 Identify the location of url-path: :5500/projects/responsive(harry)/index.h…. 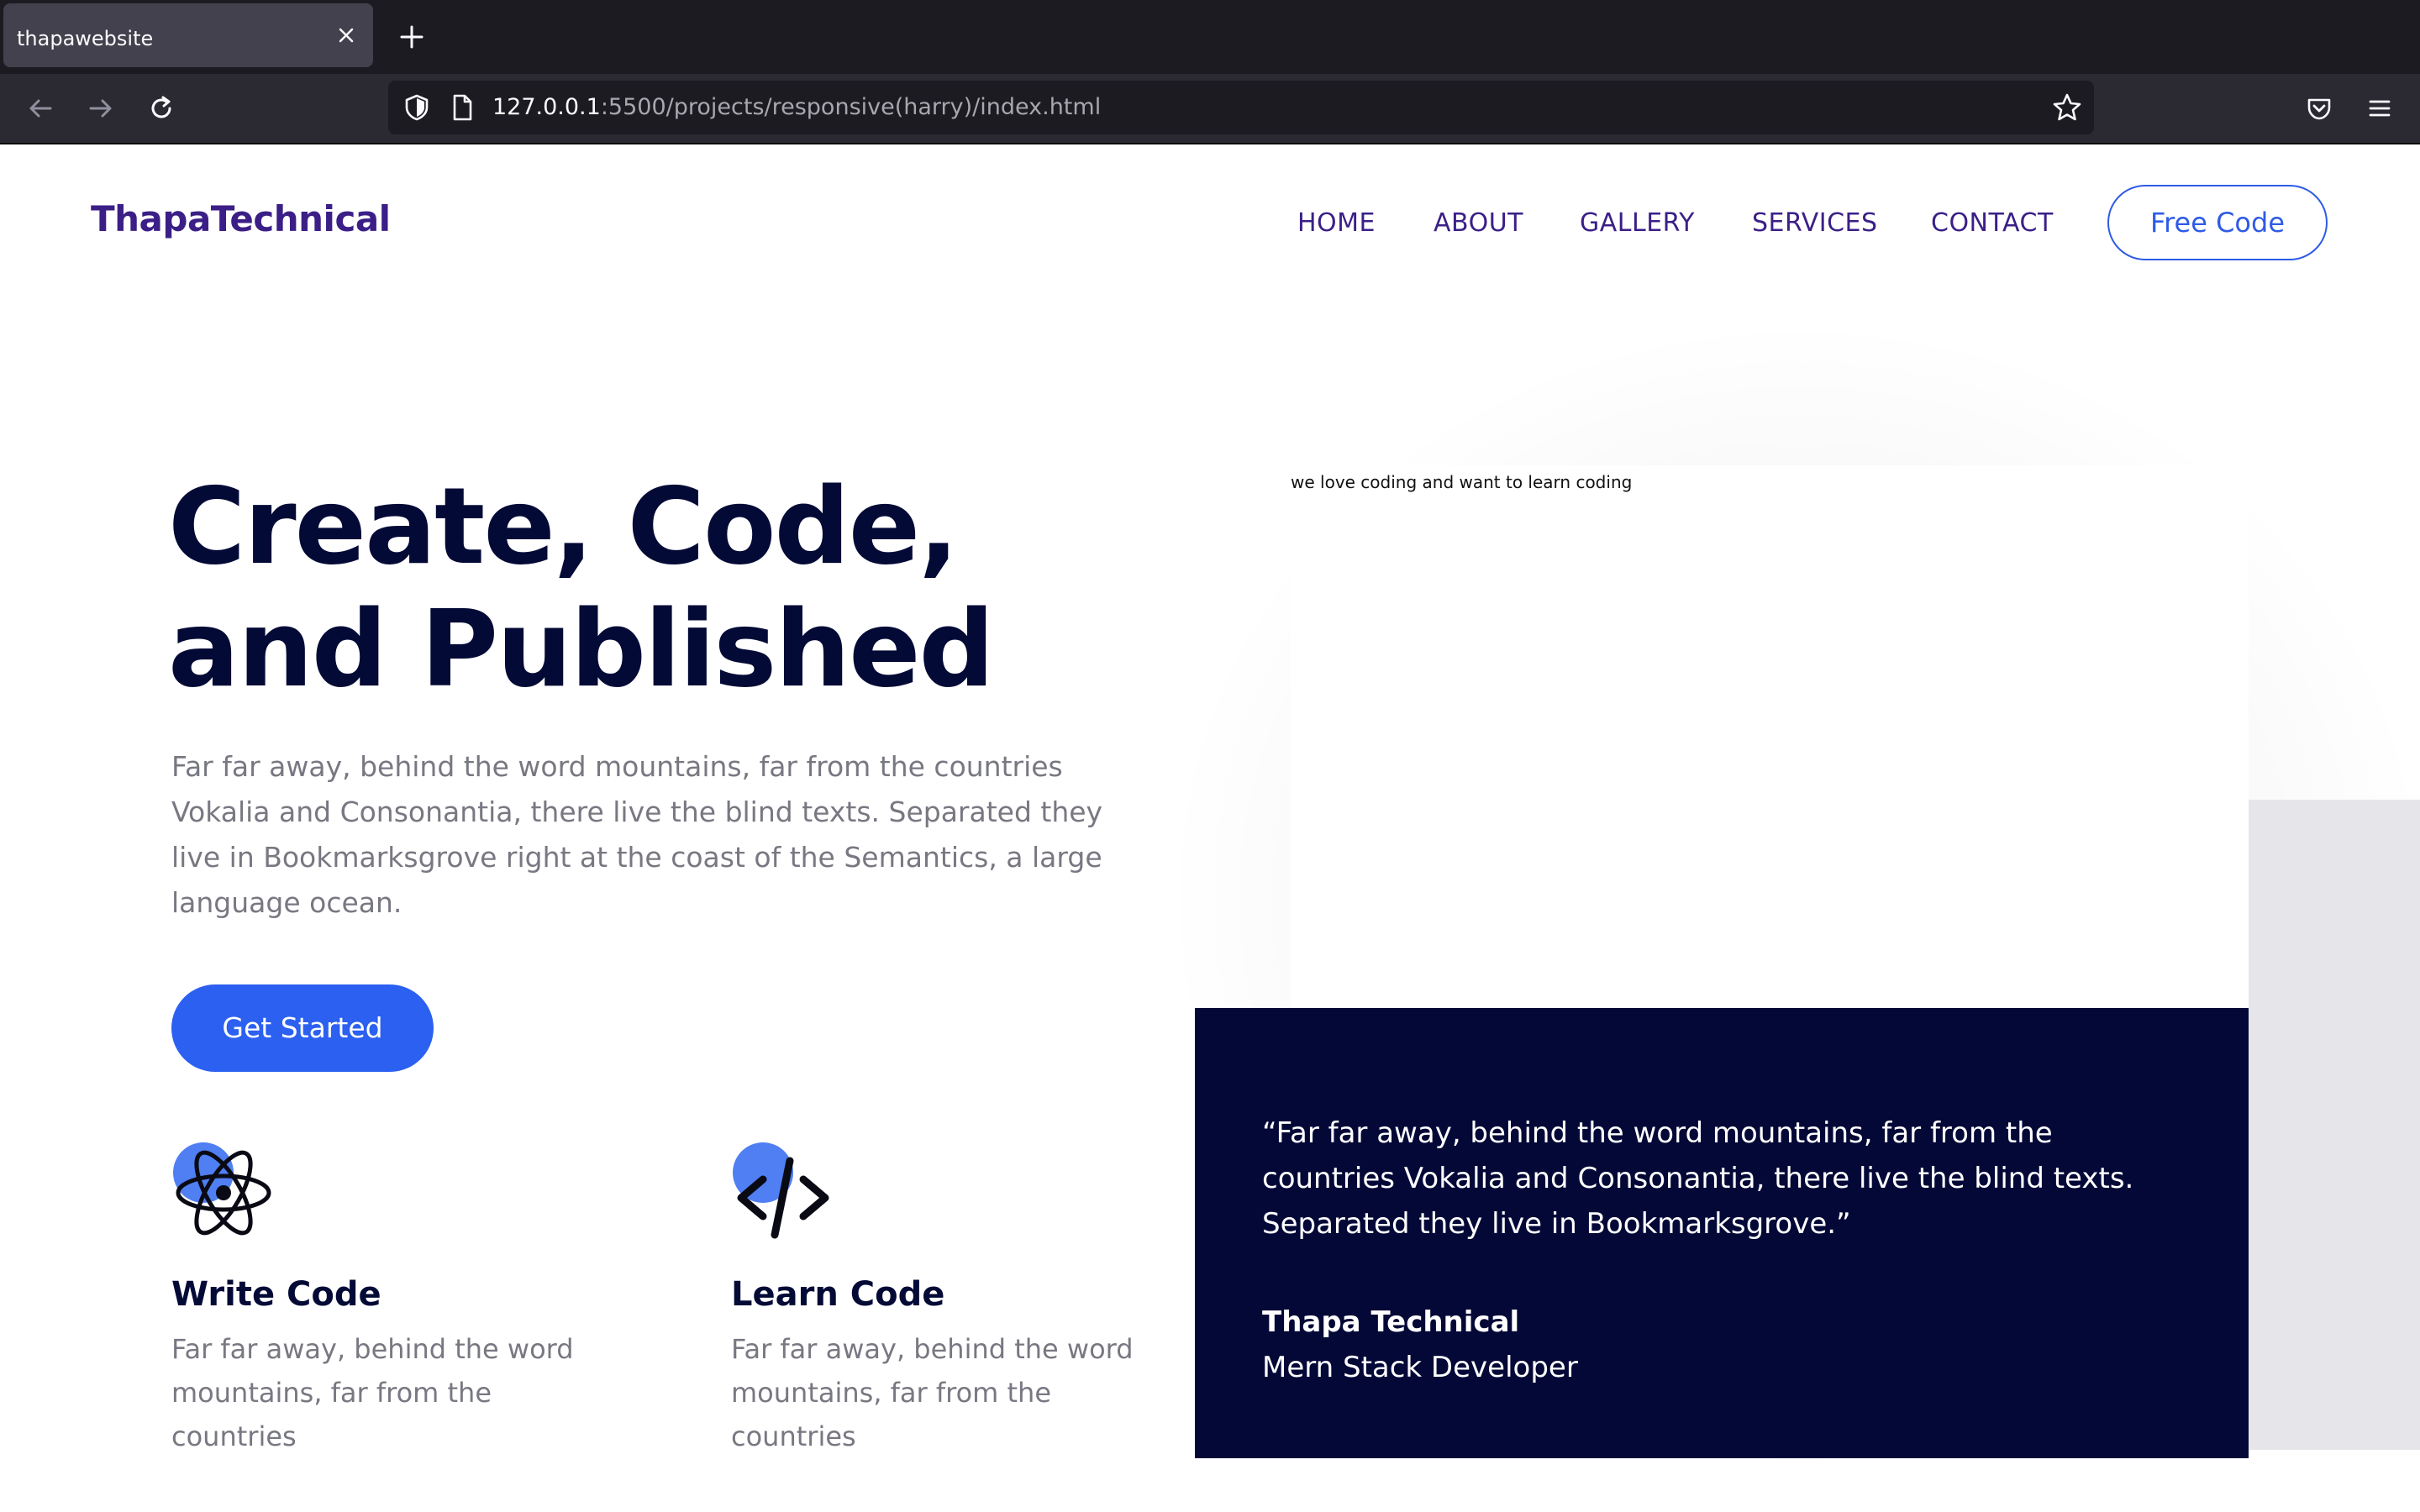
(851, 107).